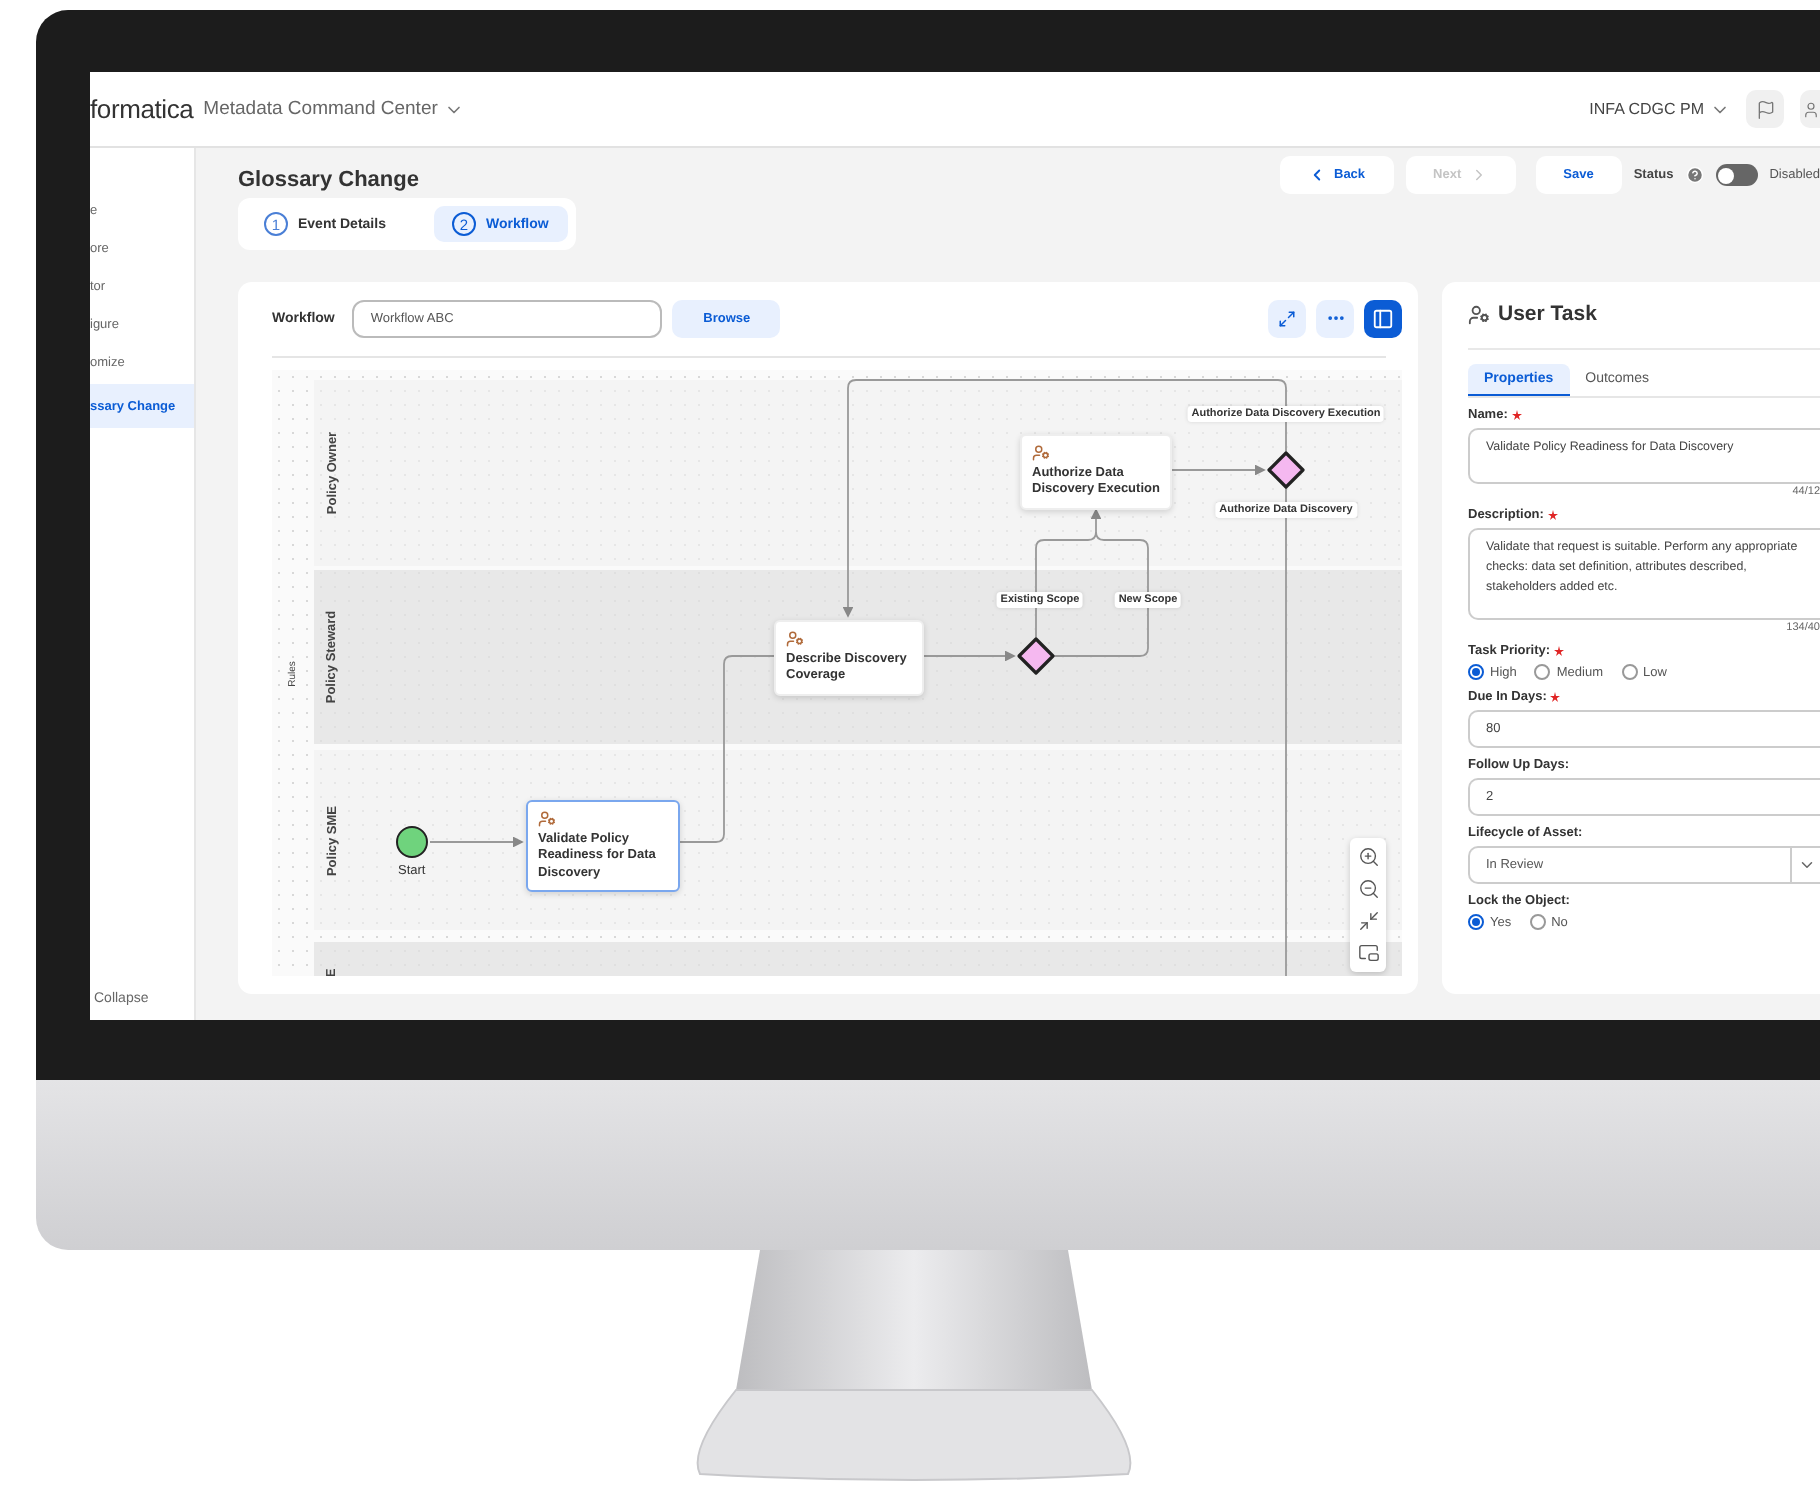 The width and height of the screenshot is (1820, 1504). Describe the element at coordinates (1368, 921) in the screenshot. I see `fit-icon` at that location.